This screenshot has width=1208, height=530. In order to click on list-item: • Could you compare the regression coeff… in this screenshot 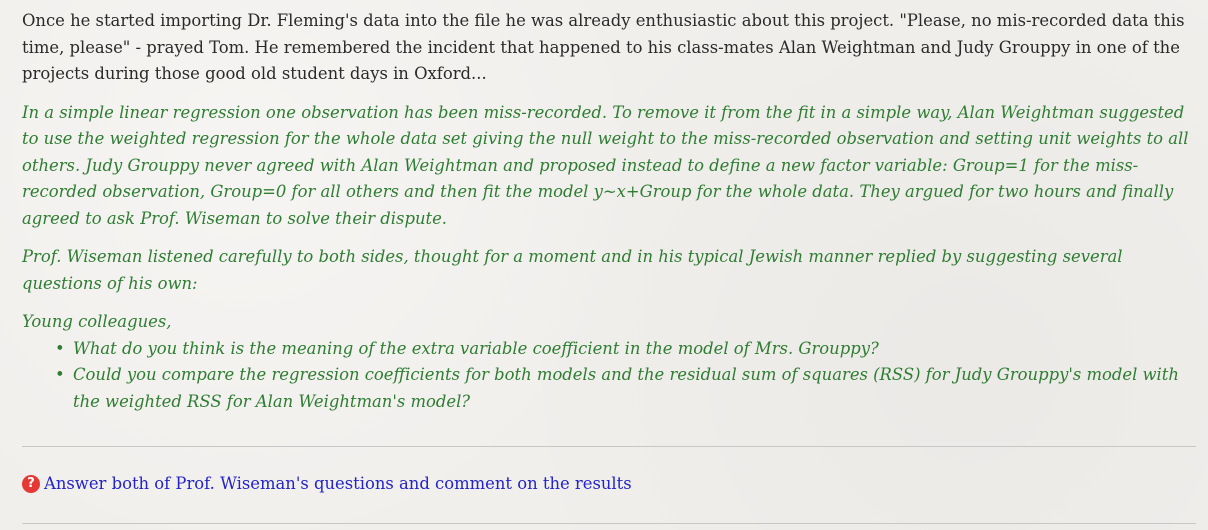, I will do `click(628, 388)`.